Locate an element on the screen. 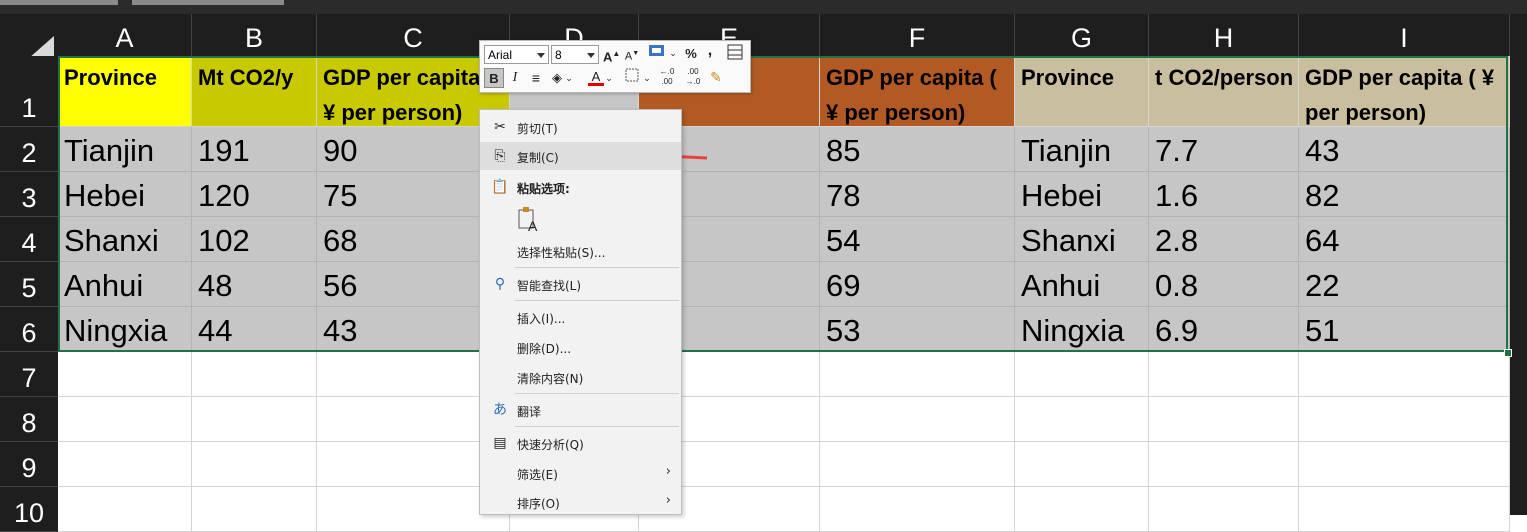 This screenshot has height=532, width=1527. empty-cell-i8 is located at coordinates (1404, 419).